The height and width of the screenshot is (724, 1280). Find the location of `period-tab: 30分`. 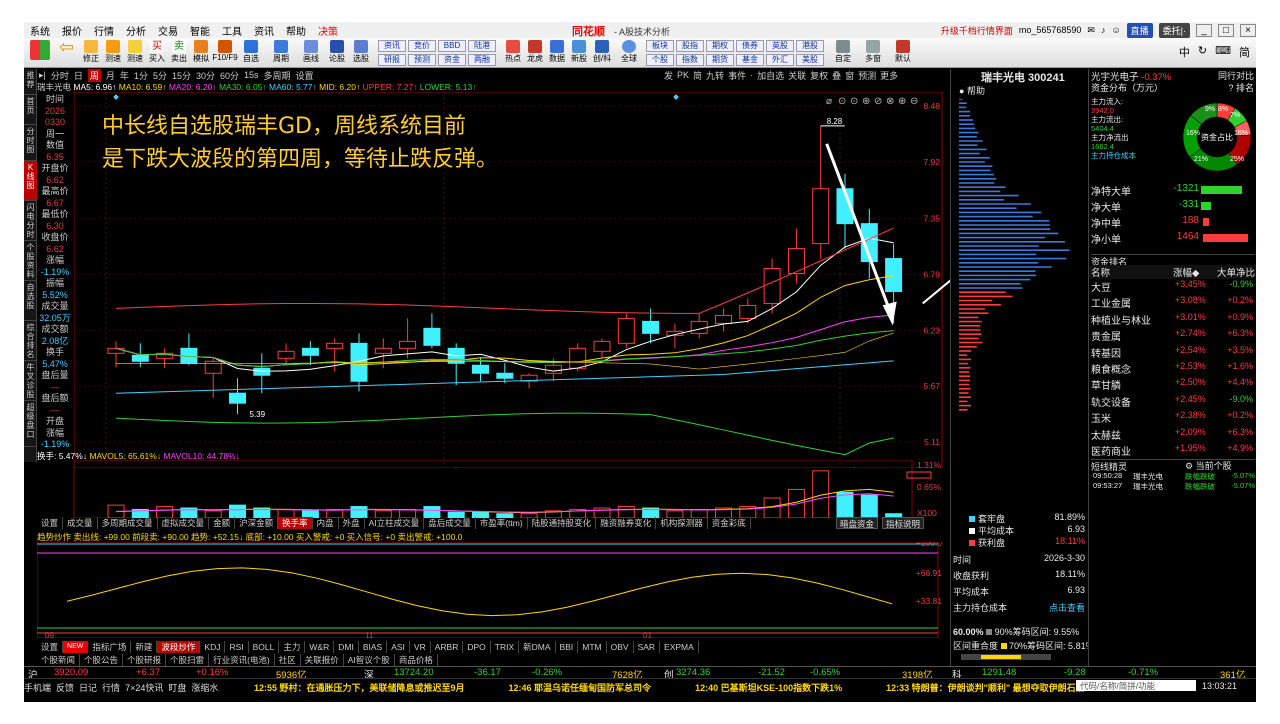

period-tab: 30分 is located at coordinates (205, 75).